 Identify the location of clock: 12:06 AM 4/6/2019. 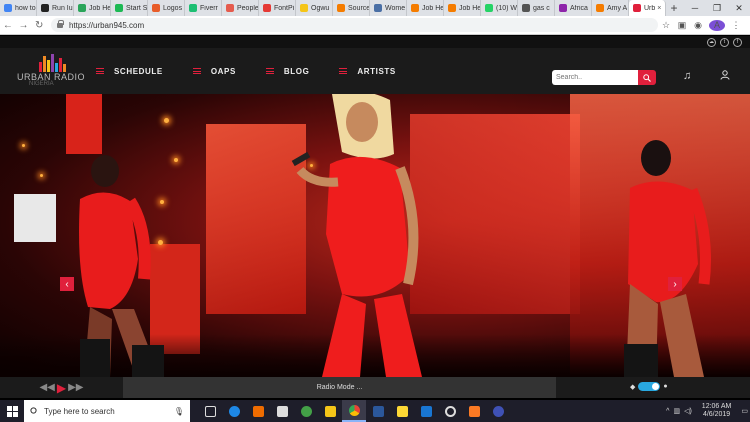
(717, 411).